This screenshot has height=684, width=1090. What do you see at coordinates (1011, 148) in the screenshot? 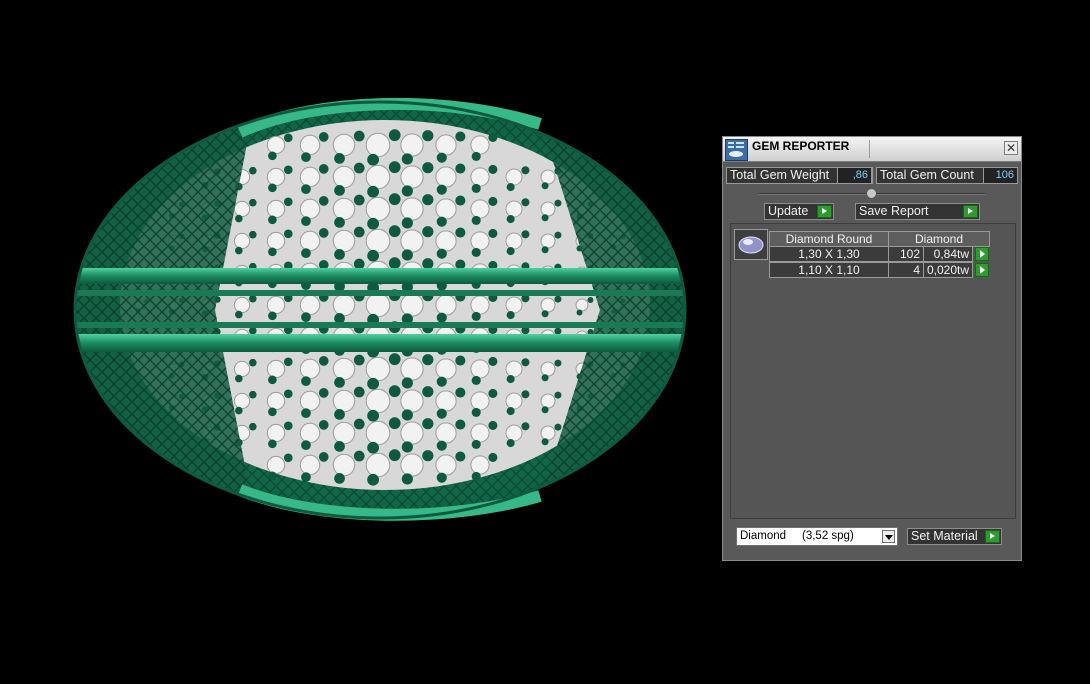
I see `close-icon: ✕` at bounding box center [1011, 148].